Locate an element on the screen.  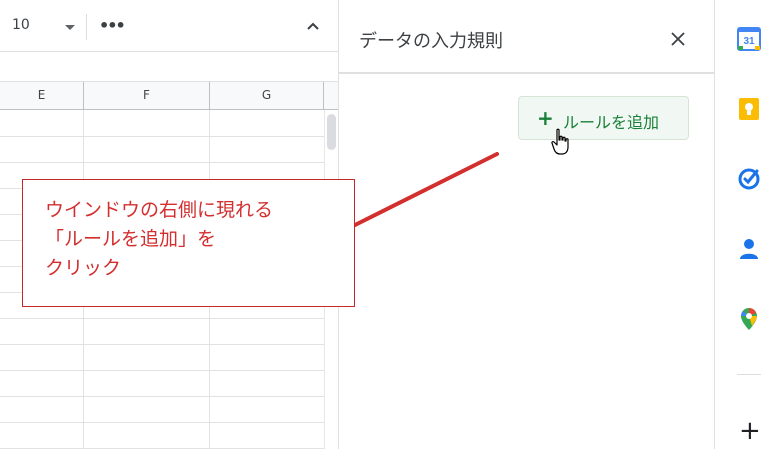
maps-icon is located at coordinates (749, 319).